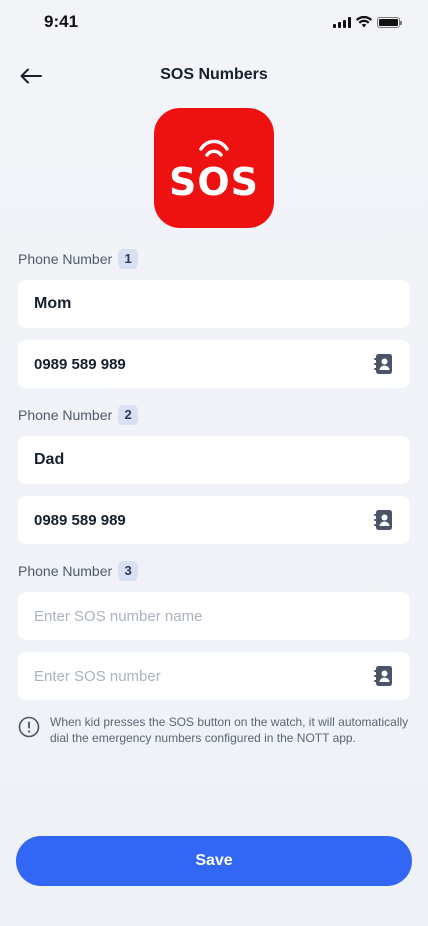 This screenshot has height=926, width=428. I want to click on cellular-signal-icon, so click(342, 22).